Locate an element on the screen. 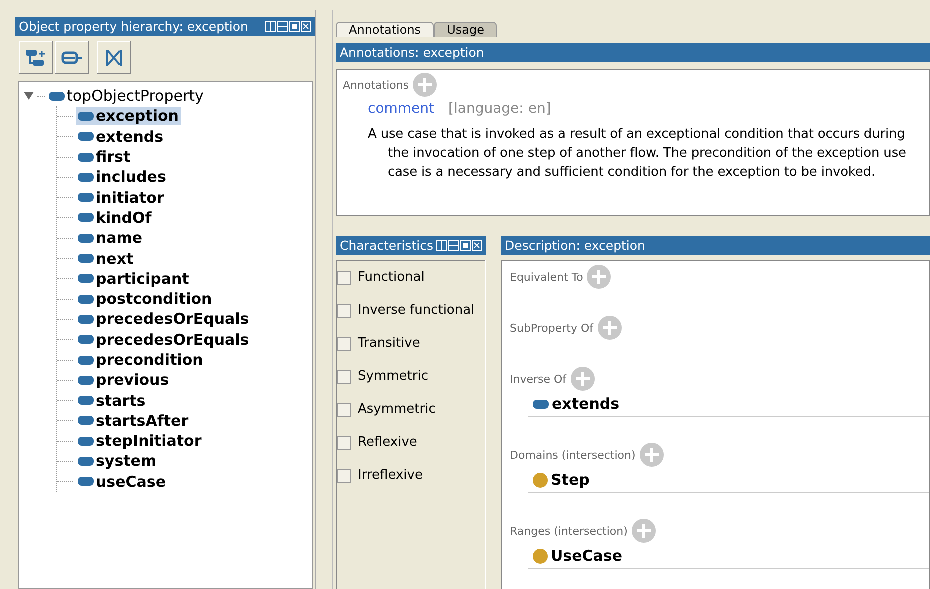 This screenshot has width=930, height=589. delete-button is located at coordinates (114, 57).